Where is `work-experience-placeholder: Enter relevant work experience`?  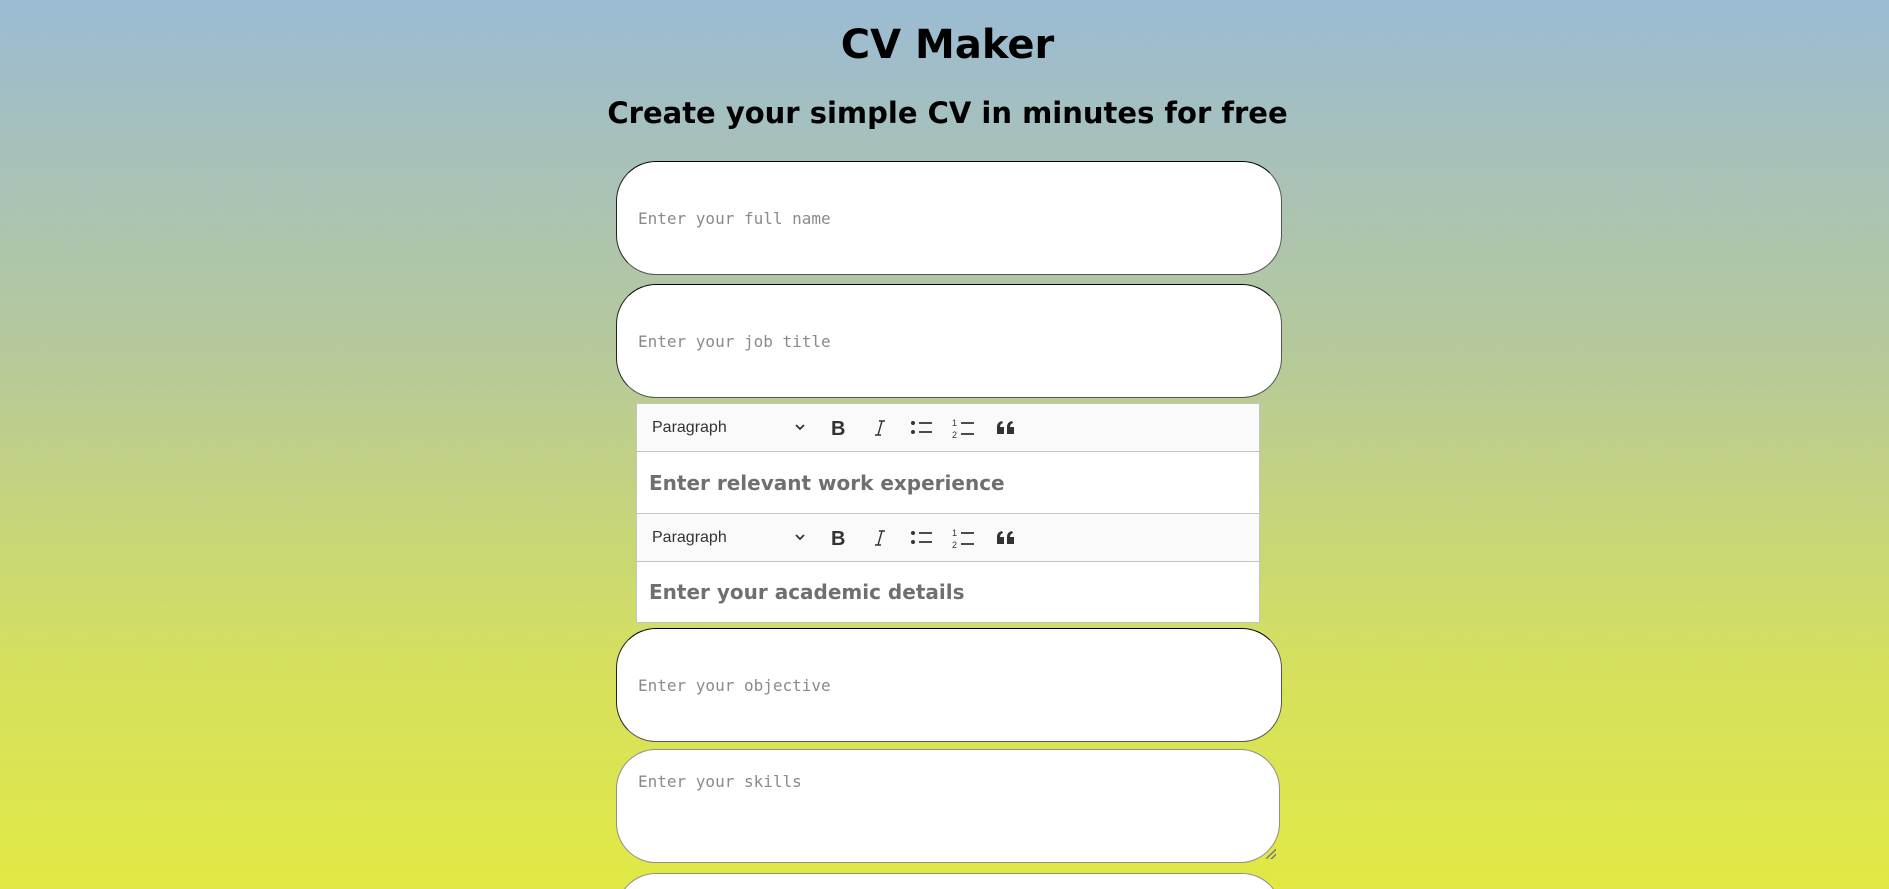
work-experience-placeholder: Enter relevant work experience is located at coordinates (827, 482).